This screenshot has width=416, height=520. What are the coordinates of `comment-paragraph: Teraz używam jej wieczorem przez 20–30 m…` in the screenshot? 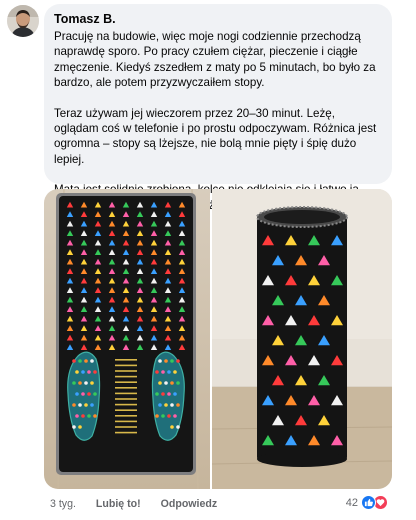 It's located at (215, 136).